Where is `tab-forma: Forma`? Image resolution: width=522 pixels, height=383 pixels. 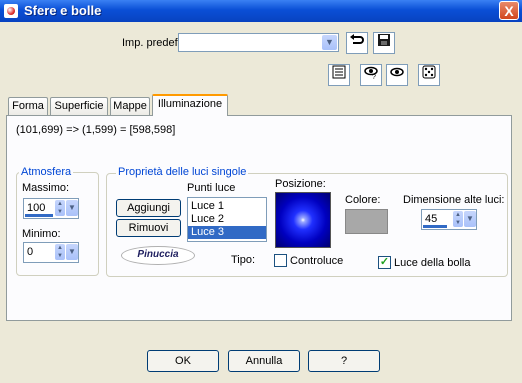 tab-forma: Forma is located at coordinates (28, 106).